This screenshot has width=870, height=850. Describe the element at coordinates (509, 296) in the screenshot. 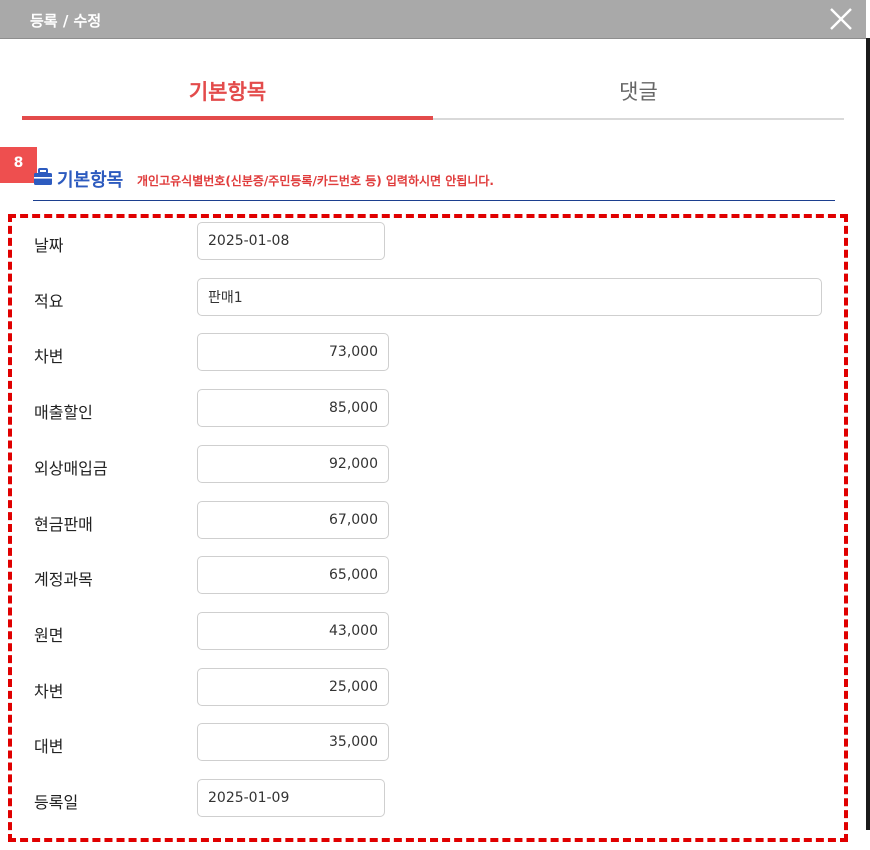

I see `summary-field` at that location.